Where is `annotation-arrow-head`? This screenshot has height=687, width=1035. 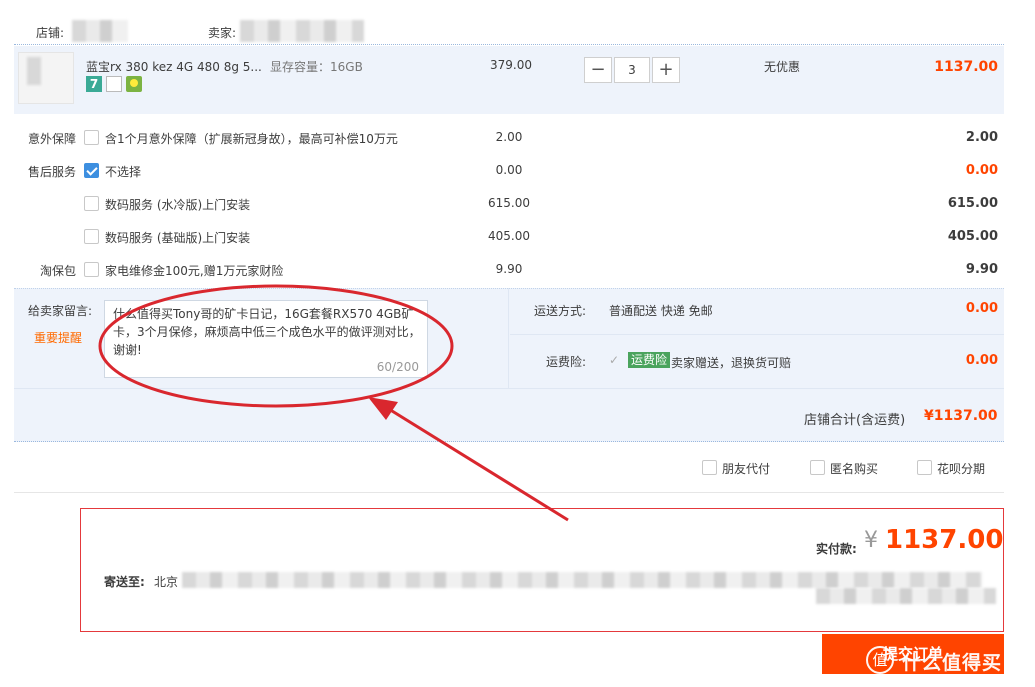 annotation-arrow-head is located at coordinates (383, 408).